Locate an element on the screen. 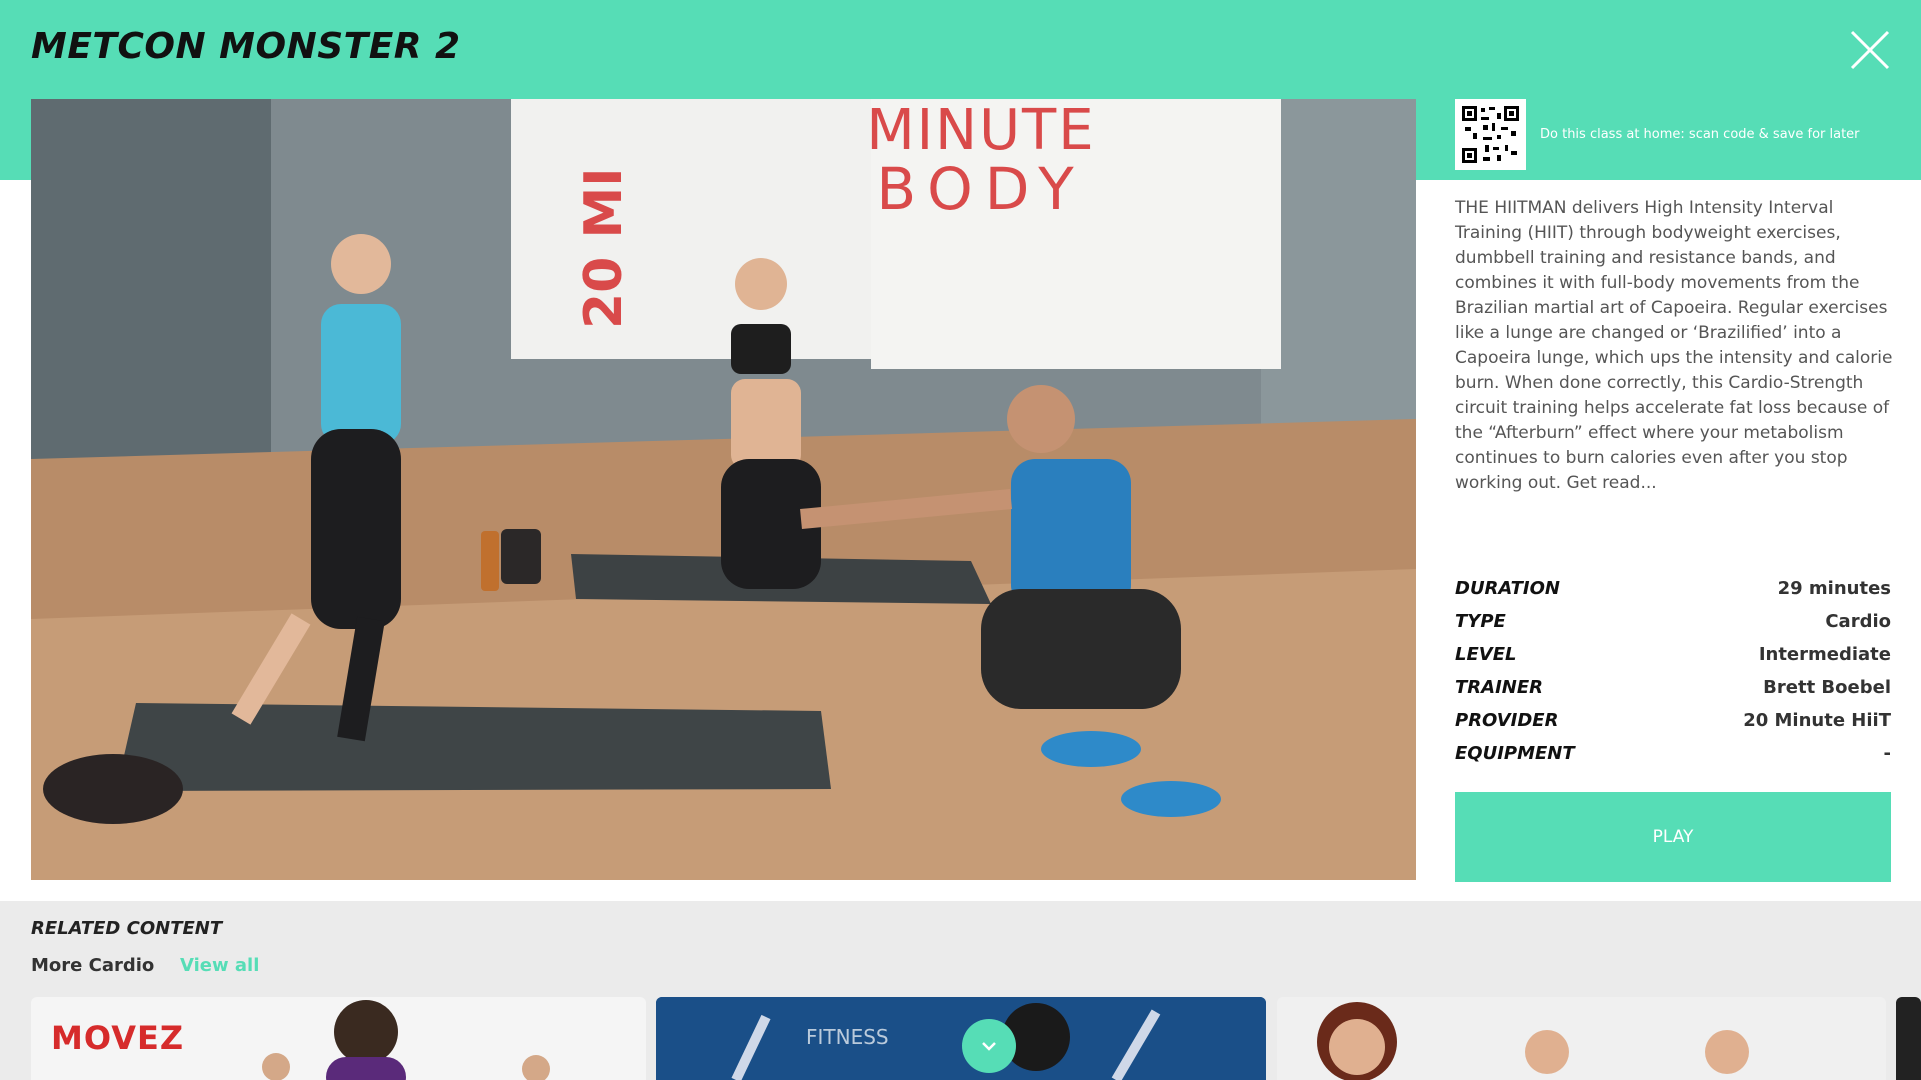 This screenshot has height=1080, width=1921. play-button: PLAY is located at coordinates (1673, 837).